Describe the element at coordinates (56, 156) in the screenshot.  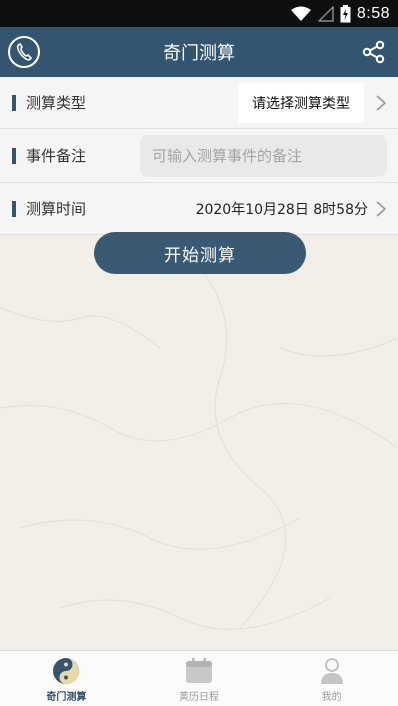
I see `note-label: 事件备注` at that location.